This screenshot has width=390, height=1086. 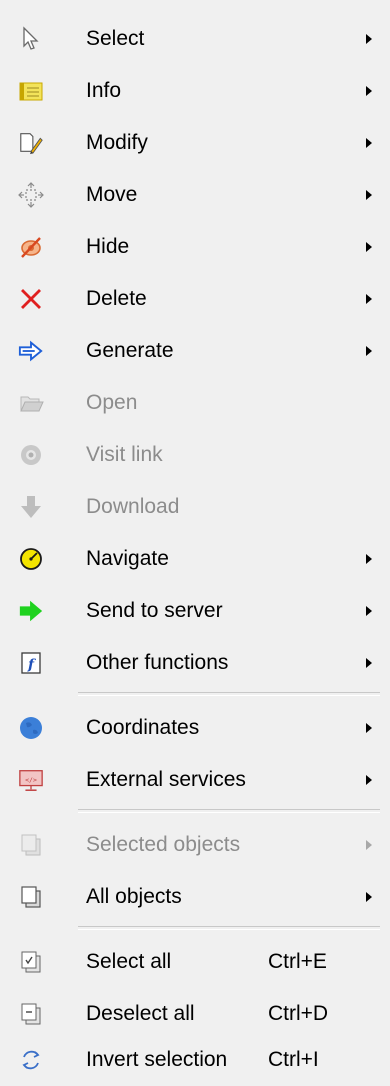 What do you see at coordinates (195, 962) in the screenshot?
I see `menu-item-select-all: Select all Ctrl+E` at bounding box center [195, 962].